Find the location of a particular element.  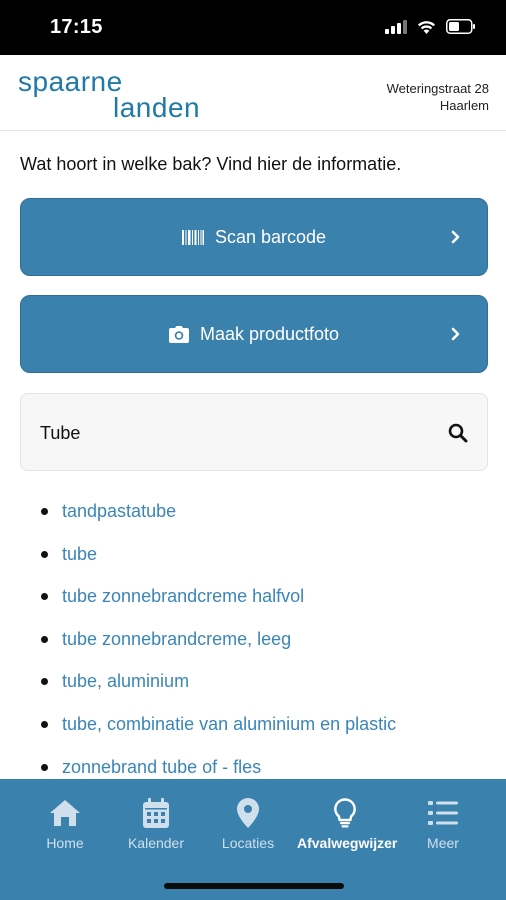

nav-label: Afvalwegwijzer is located at coordinates (347, 843).